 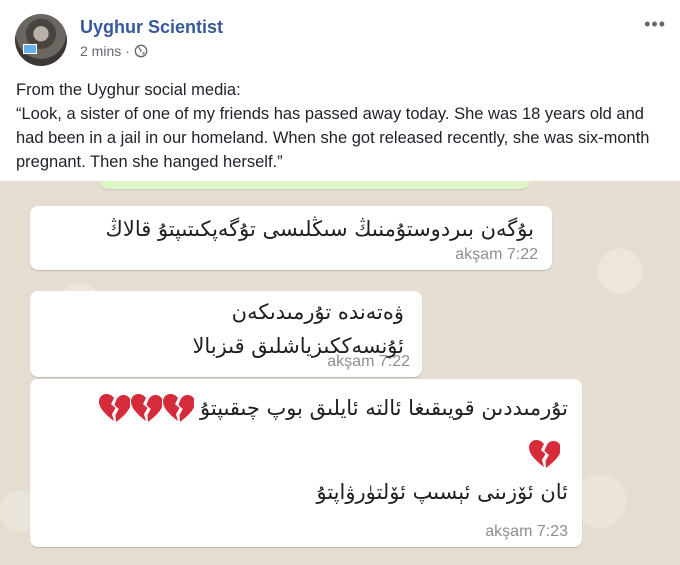 I want to click on globe-icon, so click(x=141, y=51).